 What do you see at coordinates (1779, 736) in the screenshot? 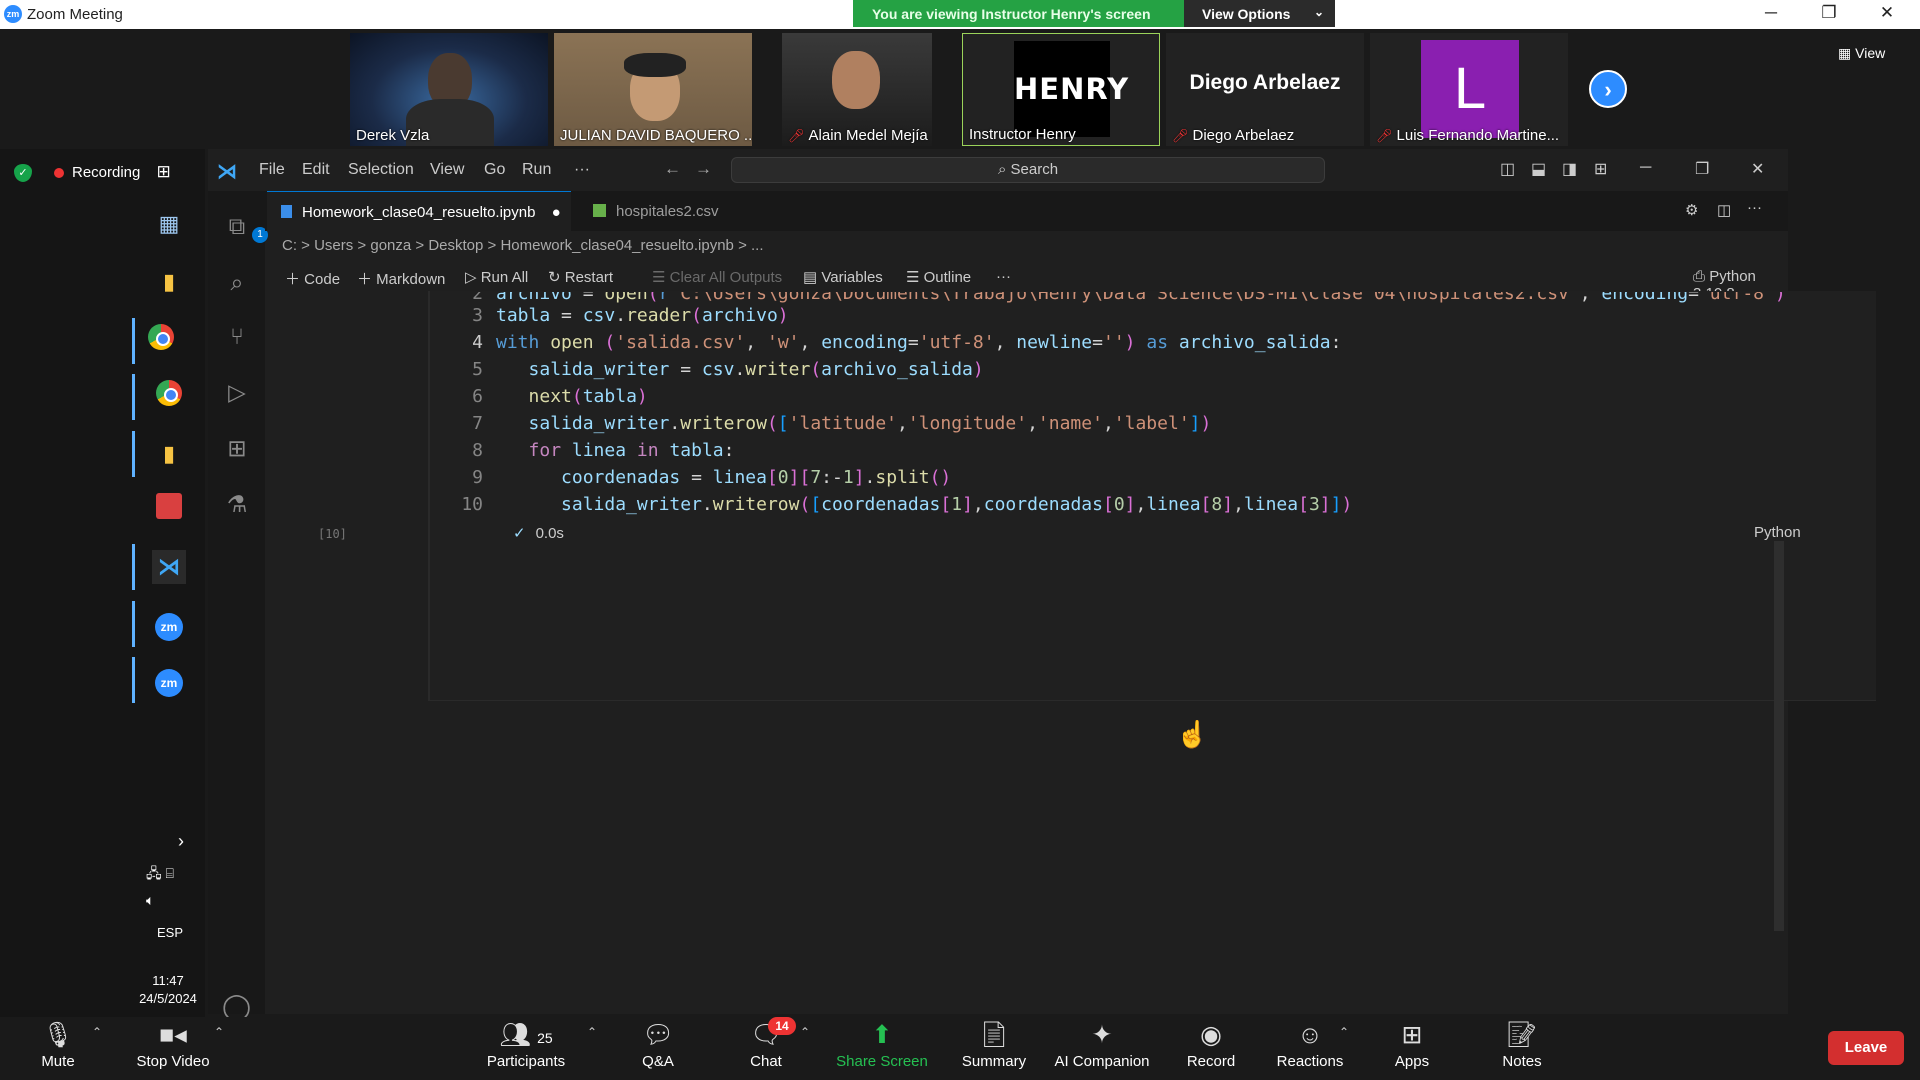
I see `editor-scrollbar` at bounding box center [1779, 736].